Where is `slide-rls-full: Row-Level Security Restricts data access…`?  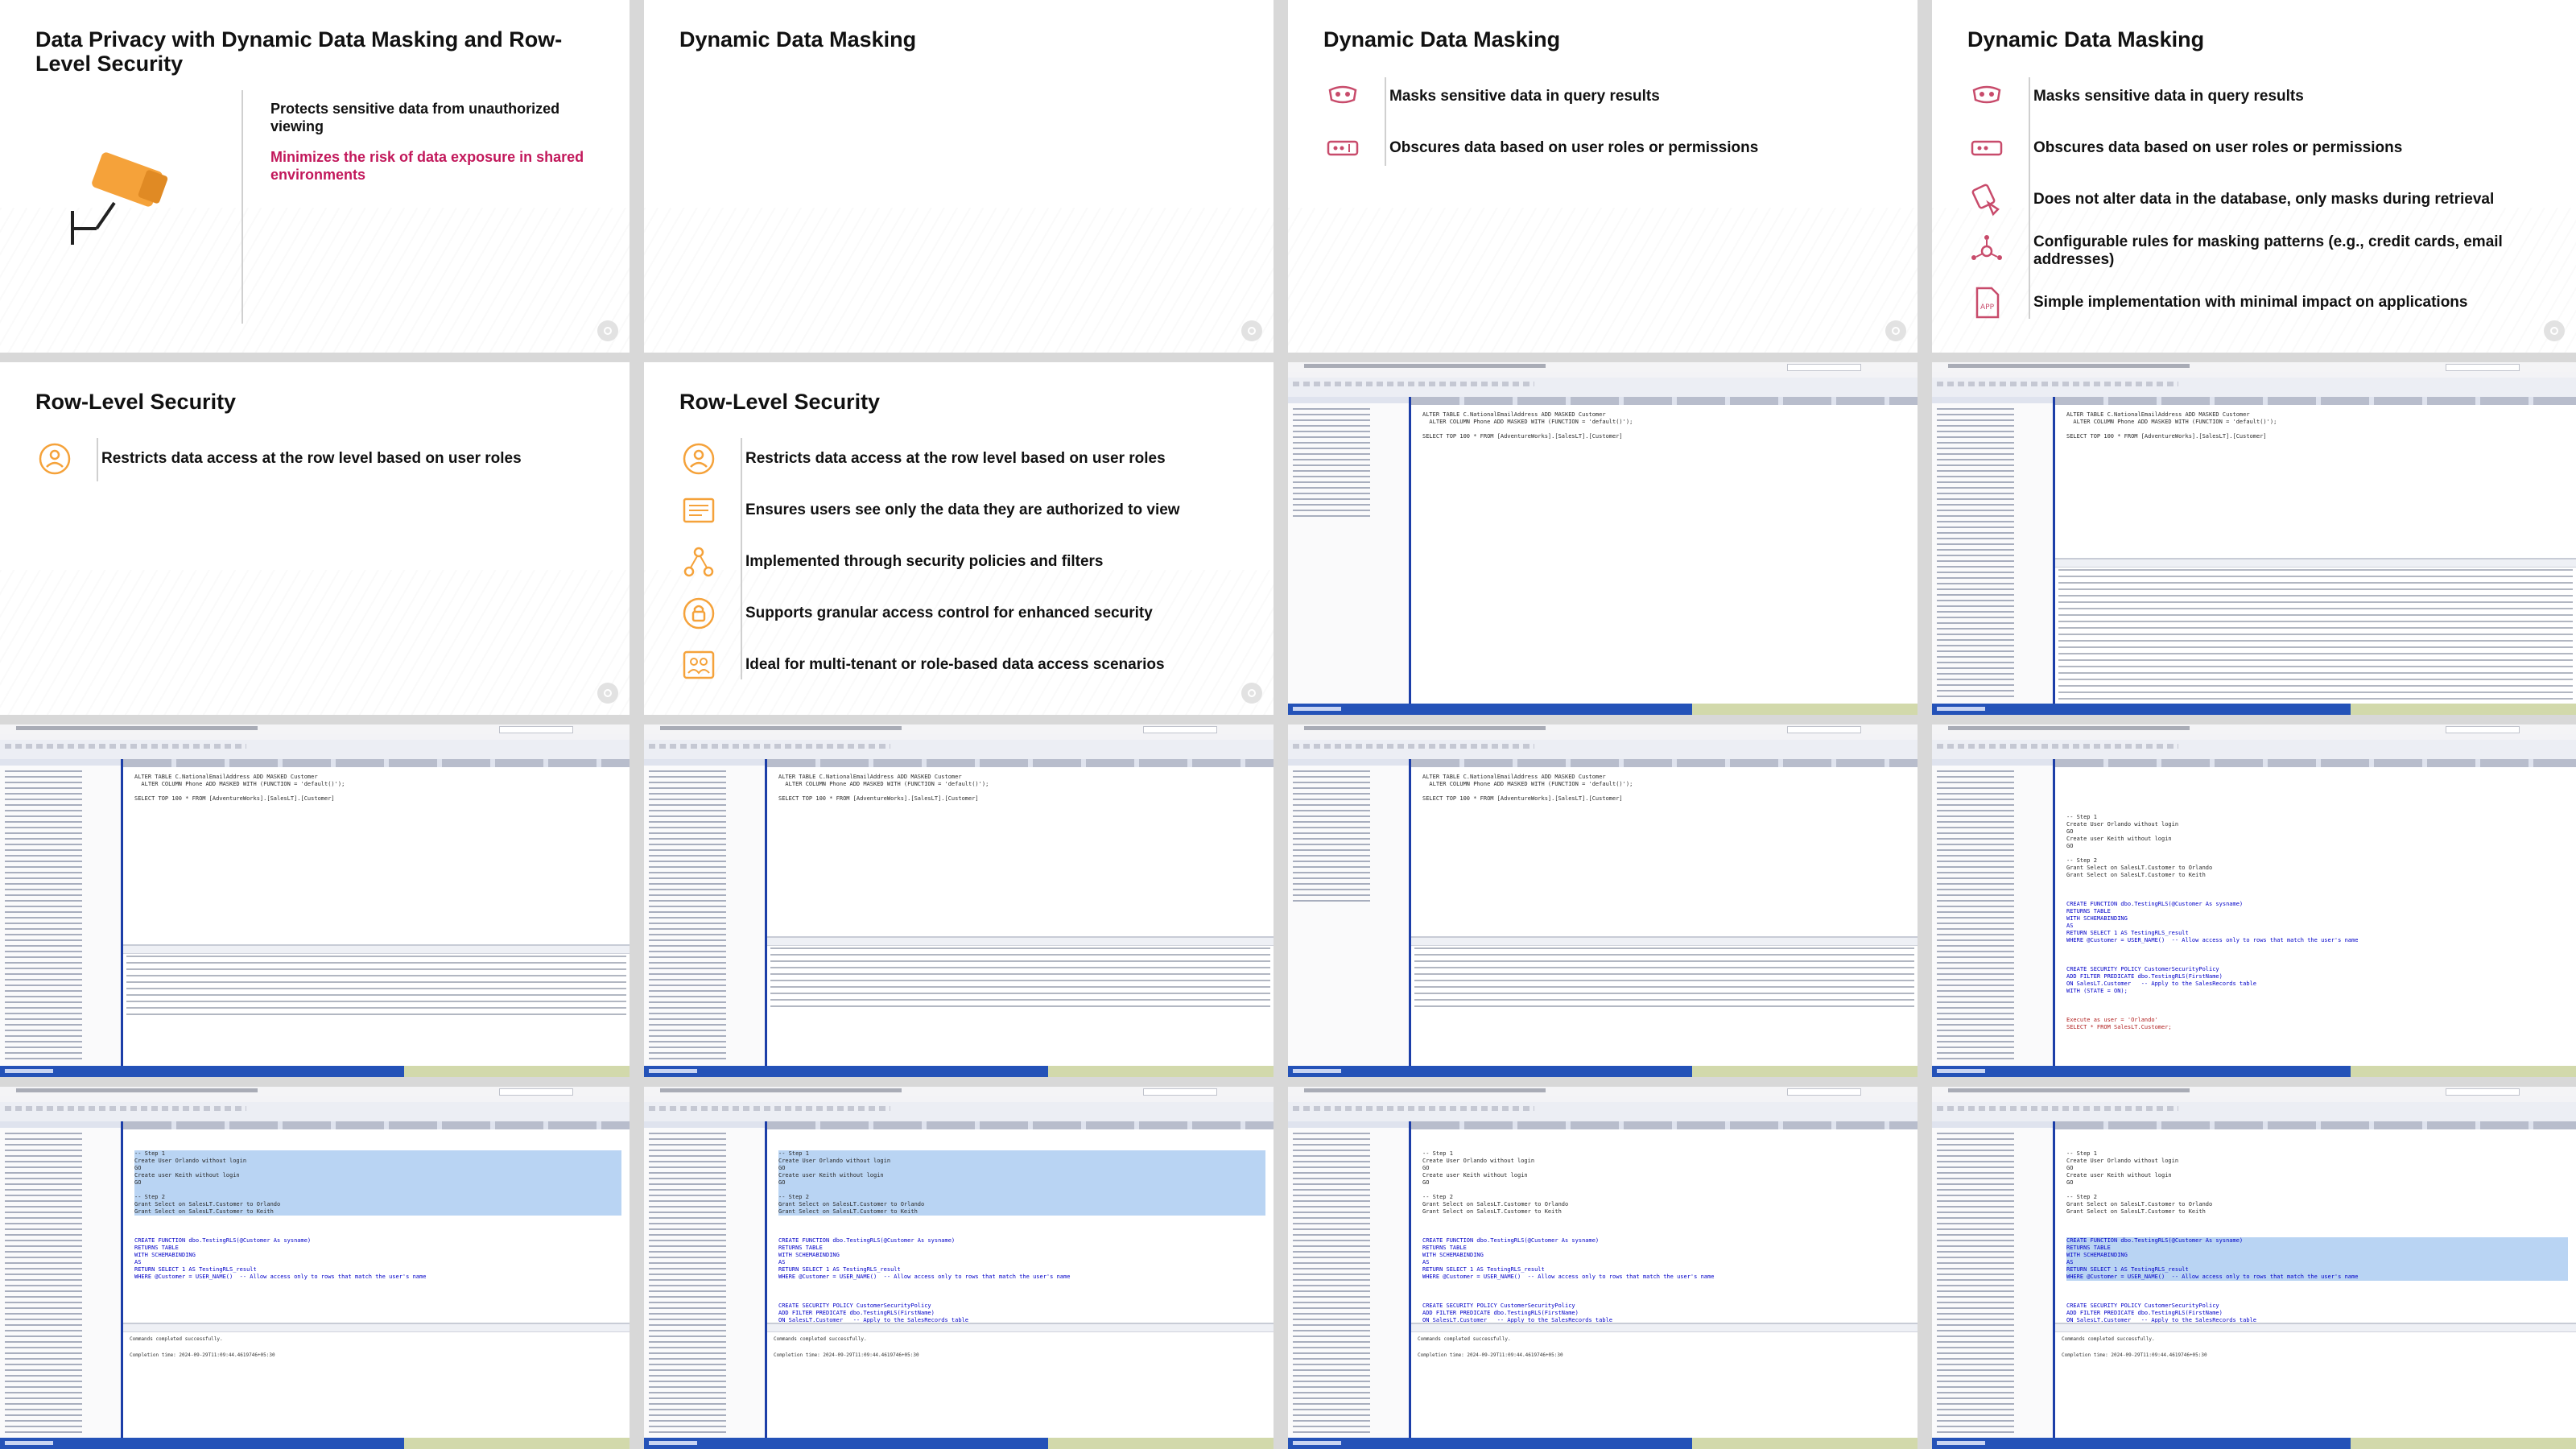
slide-rls-full: Row-Level Security Restricts data access… is located at coordinates (959, 538).